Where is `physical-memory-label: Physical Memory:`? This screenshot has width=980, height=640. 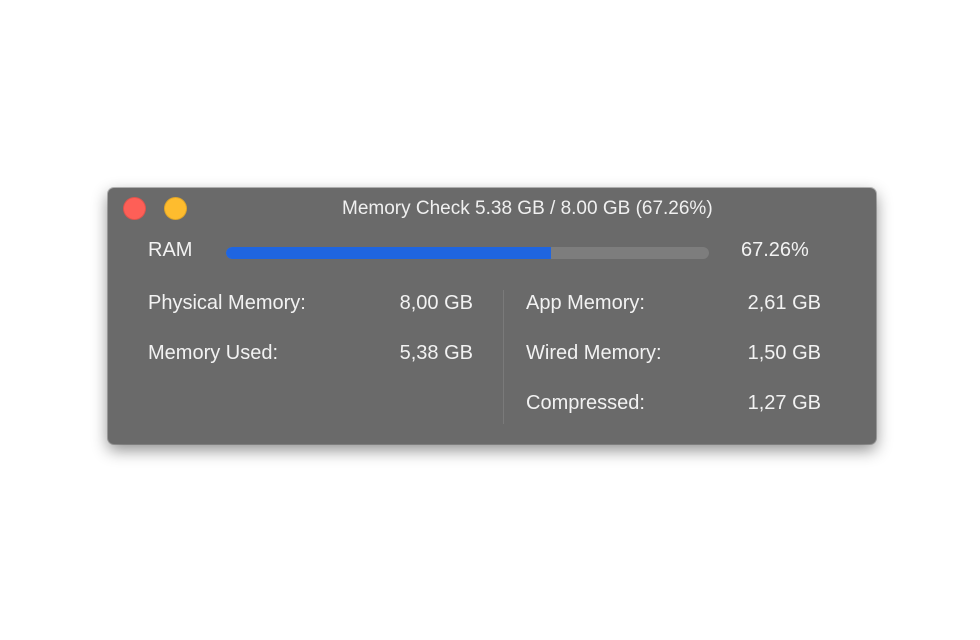 physical-memory-label: Physical Memory: is located at coordinates (227, 303).